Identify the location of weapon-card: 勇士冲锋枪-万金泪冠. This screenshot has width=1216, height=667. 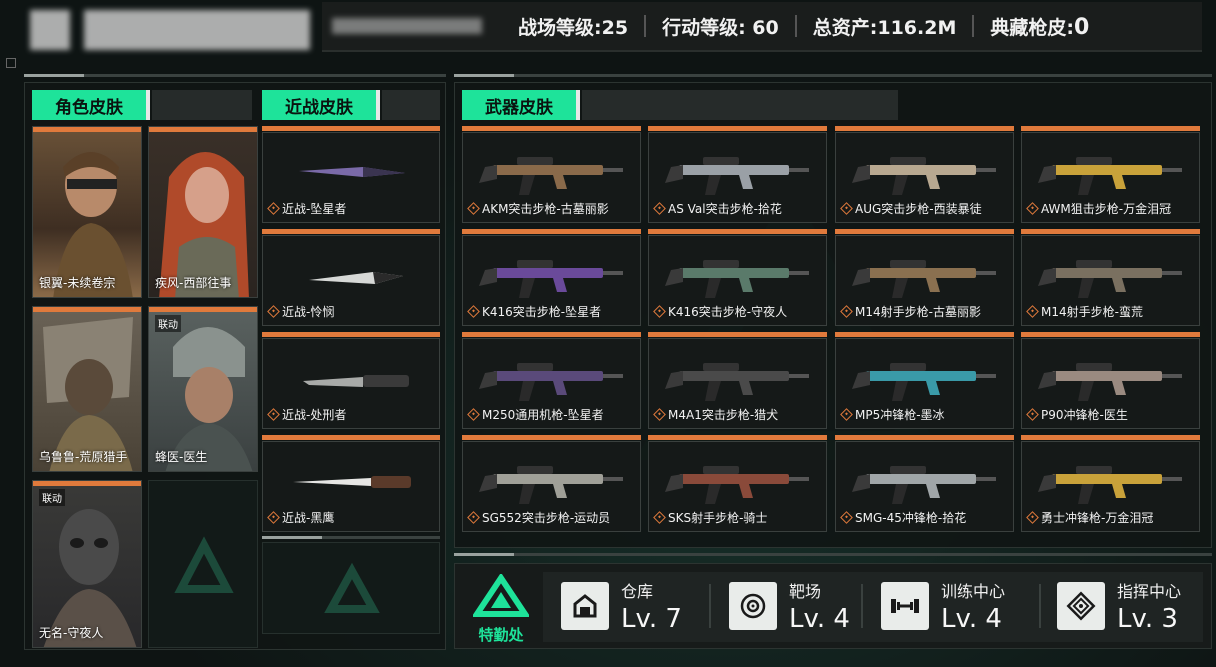
(1110, 483).